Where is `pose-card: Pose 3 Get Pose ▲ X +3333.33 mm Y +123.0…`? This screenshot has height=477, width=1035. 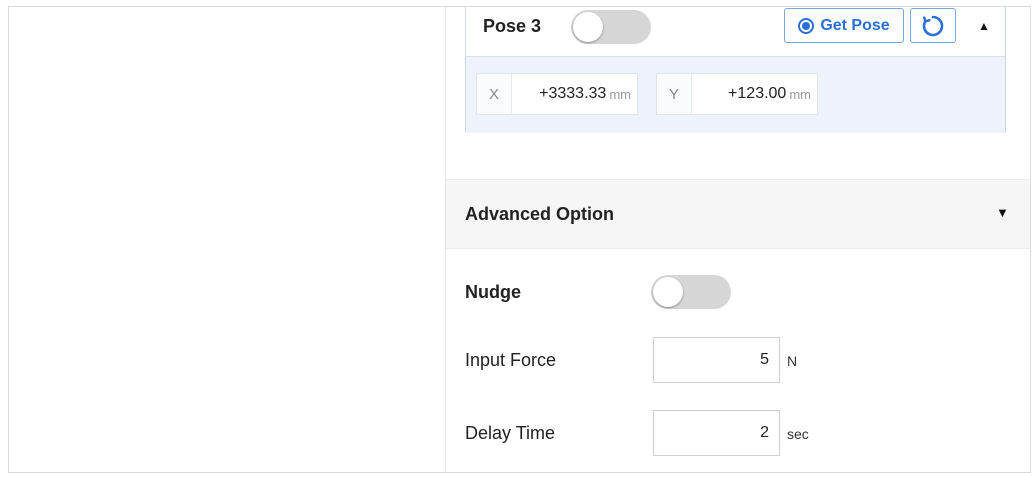 pose-card: Pose 3 Get Pose ▲ X +3333.33 mm Y +123.0… is located at coordinates (735, 70).